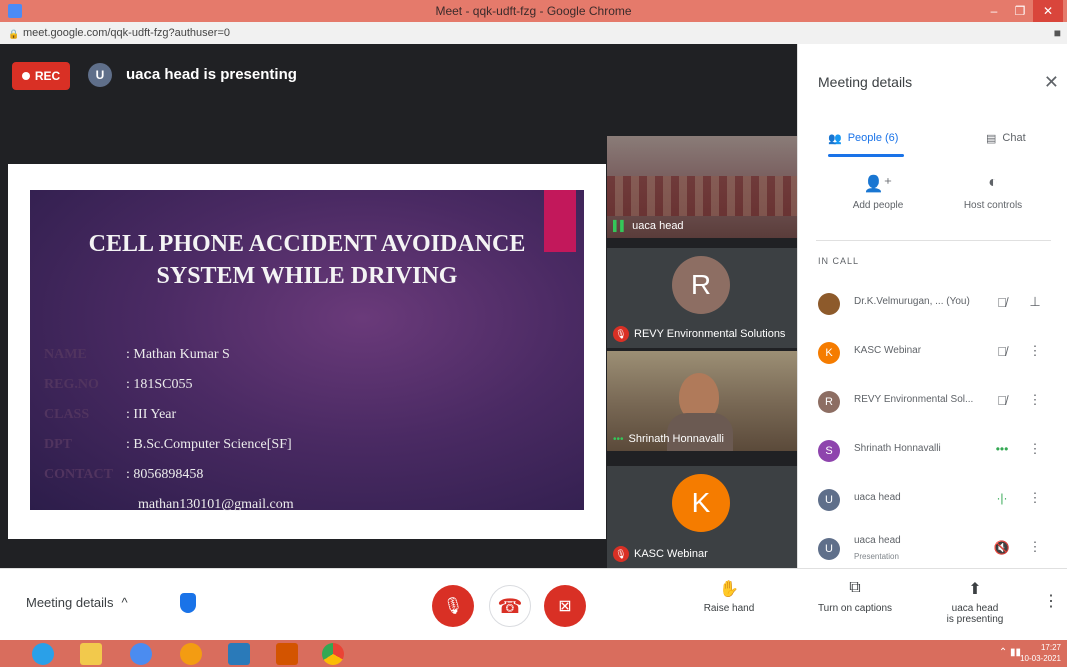  Describe the element at coordinates (169, 415) in the screenshot. I see `slide-row: CLASS: III Year` at that location.